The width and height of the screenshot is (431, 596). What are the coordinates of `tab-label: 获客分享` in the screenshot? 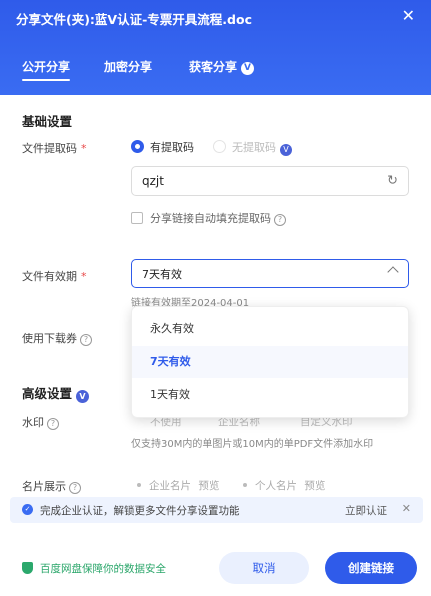 It's located at (213, 67).